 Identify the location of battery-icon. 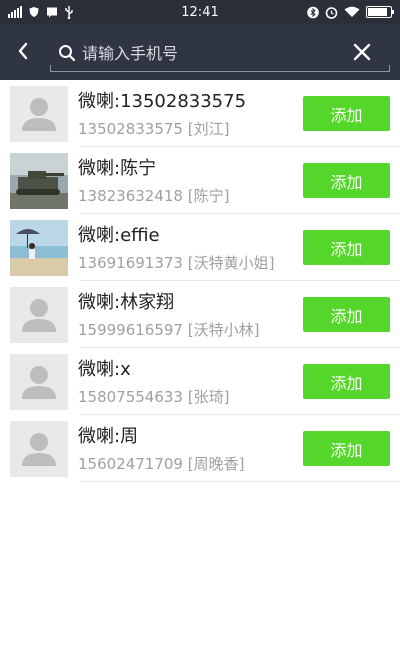
(380, 12).